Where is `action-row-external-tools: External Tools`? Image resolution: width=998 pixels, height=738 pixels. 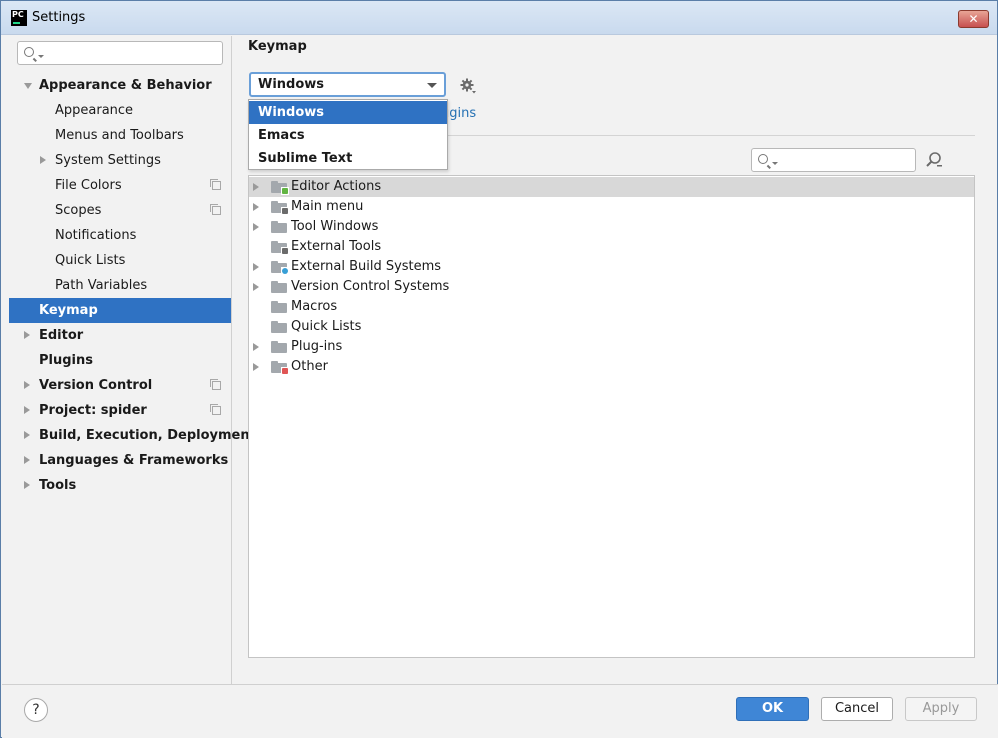
action-row-external-tools: External Tools is located at coordinates (611, 247).